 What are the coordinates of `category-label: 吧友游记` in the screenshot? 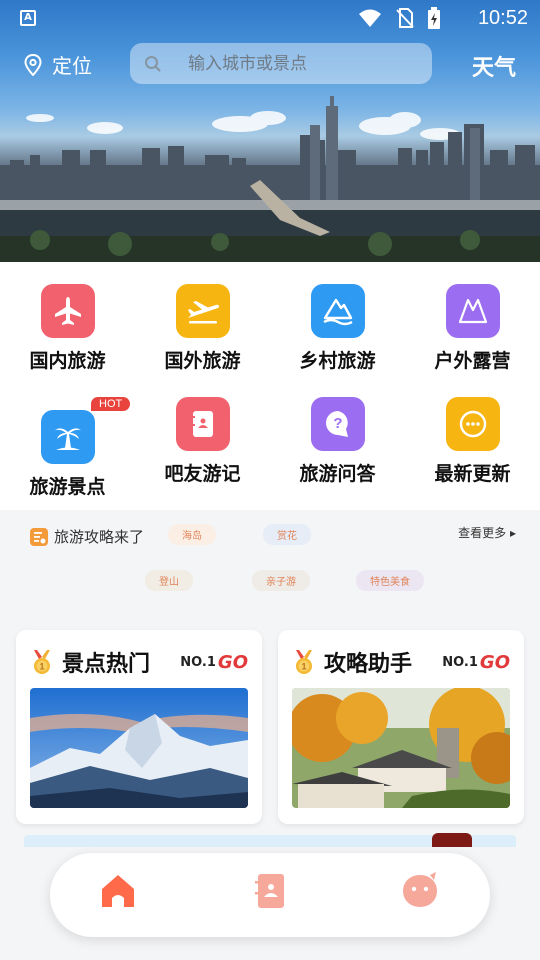 It's located at (202, 474).